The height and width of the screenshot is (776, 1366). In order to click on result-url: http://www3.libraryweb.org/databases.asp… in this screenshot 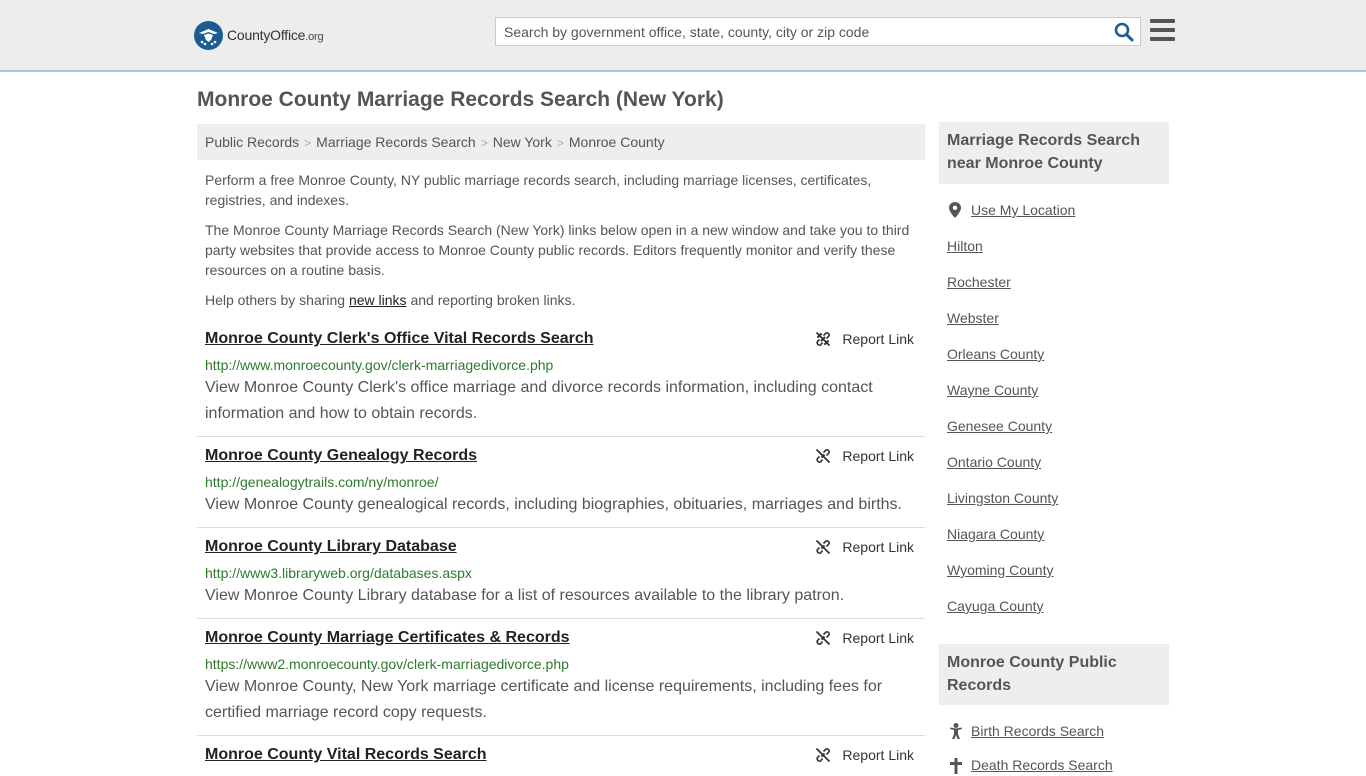, I will do `click(338, 573)`.